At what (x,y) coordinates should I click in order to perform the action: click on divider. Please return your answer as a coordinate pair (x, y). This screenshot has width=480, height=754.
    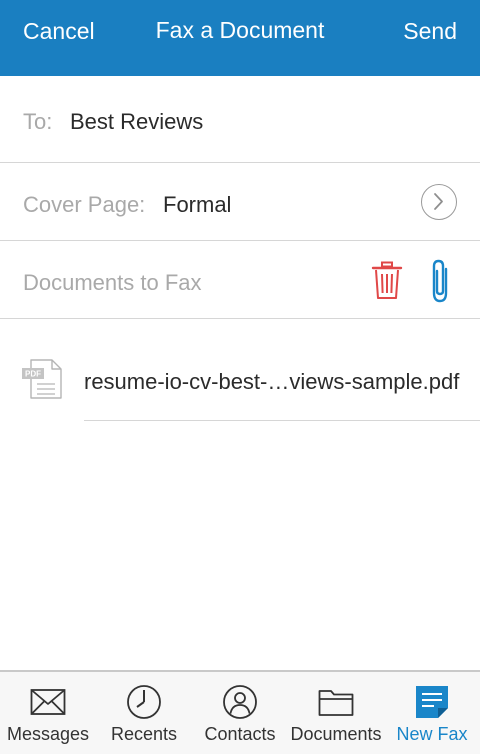
    Looking at the image, I should click on (282, 420).